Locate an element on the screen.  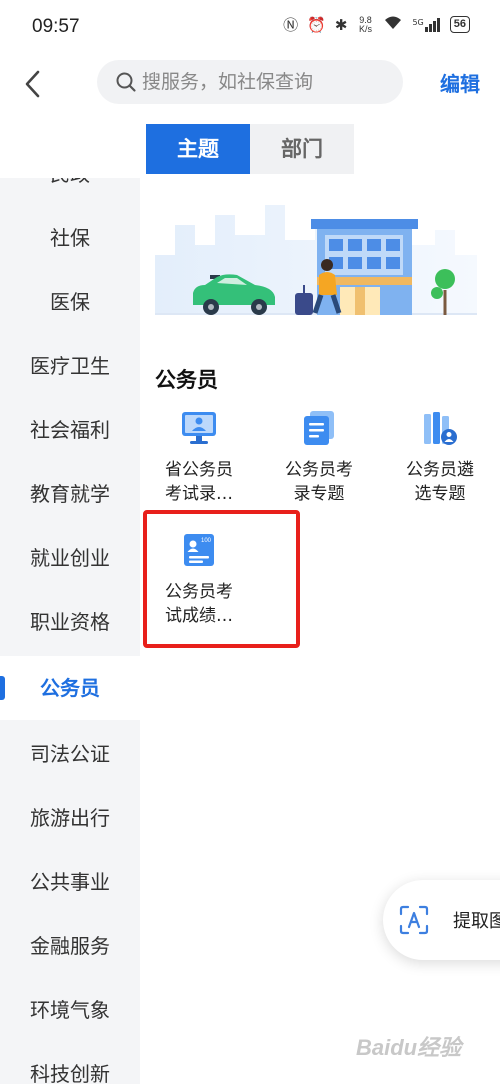
back-button is located at coordinates (33, 84).